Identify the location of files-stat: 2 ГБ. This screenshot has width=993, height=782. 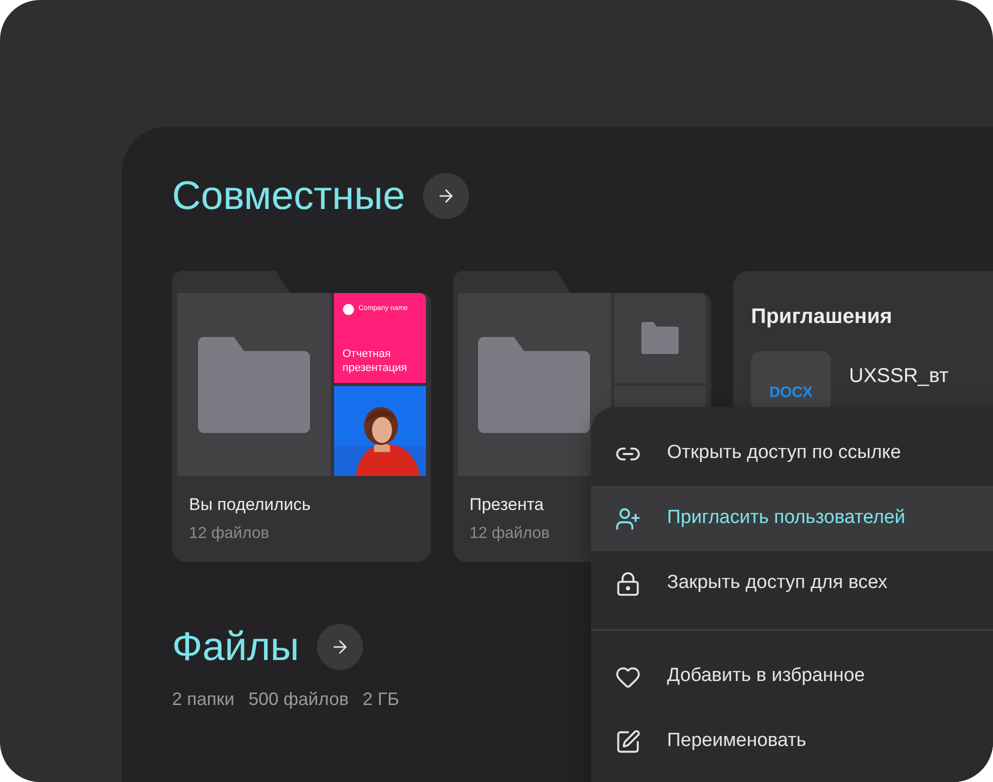
(381, 699).